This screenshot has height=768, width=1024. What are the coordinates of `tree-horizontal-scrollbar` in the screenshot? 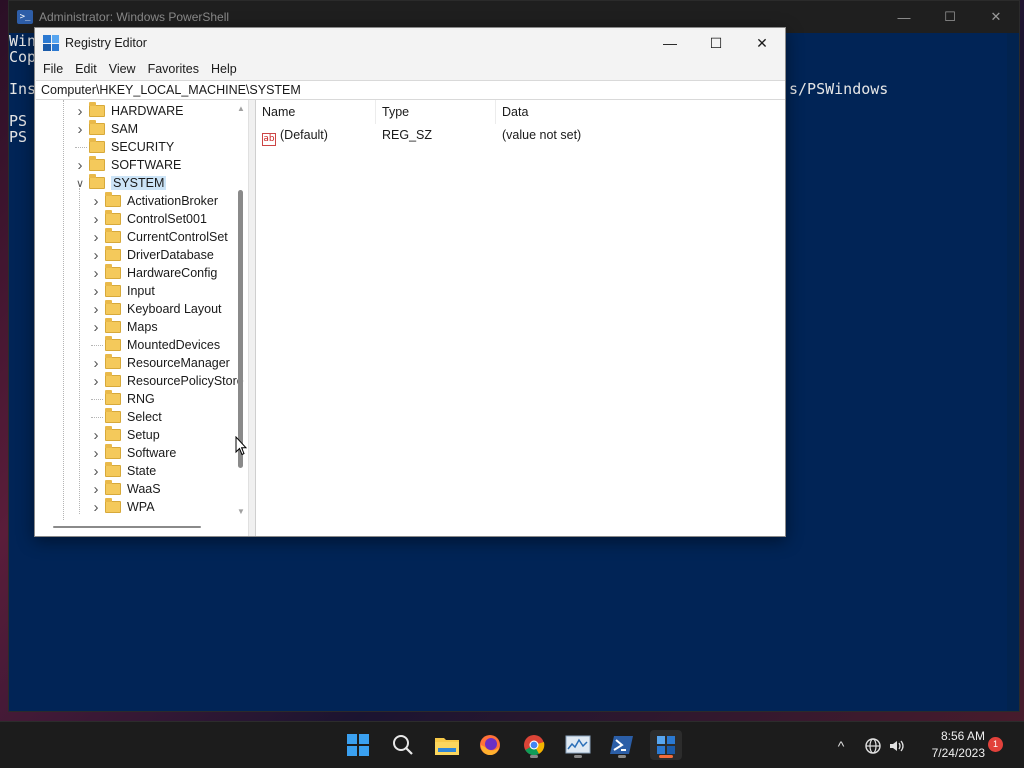 It's located at (141, 527).